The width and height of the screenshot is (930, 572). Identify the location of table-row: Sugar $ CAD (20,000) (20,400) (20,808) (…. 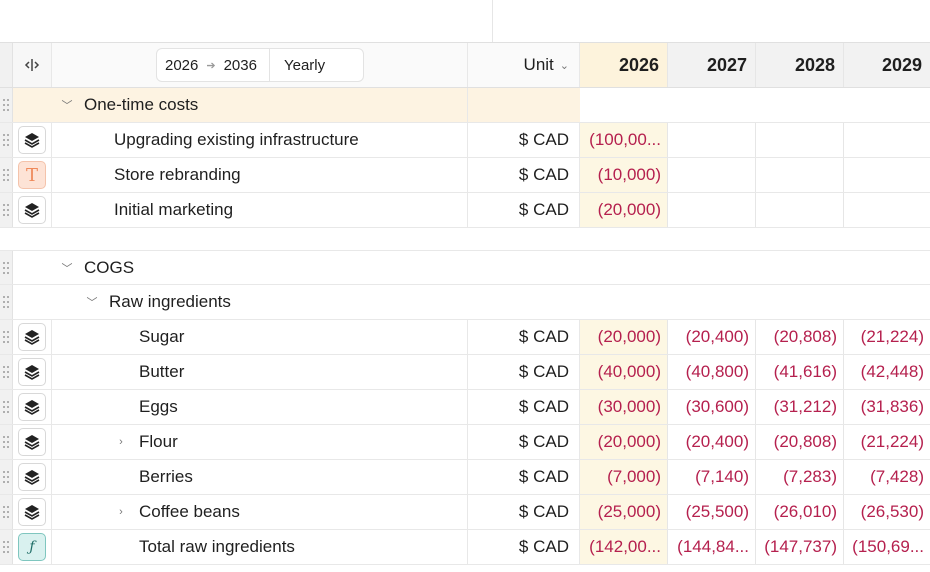
(465, 337).